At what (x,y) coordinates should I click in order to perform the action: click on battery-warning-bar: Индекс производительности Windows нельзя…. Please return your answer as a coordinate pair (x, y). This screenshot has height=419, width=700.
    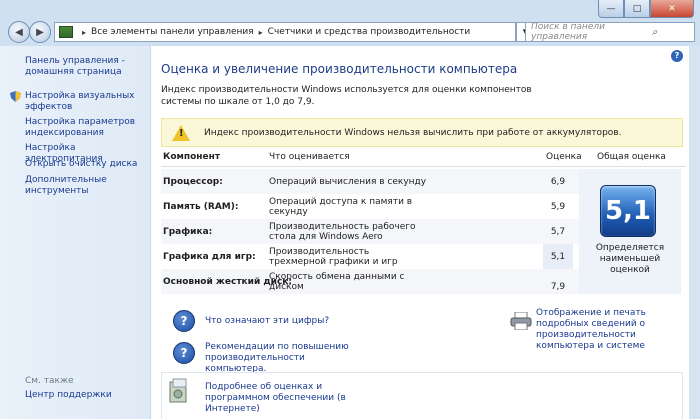
    Looking at the image, I should click on (422, 132).